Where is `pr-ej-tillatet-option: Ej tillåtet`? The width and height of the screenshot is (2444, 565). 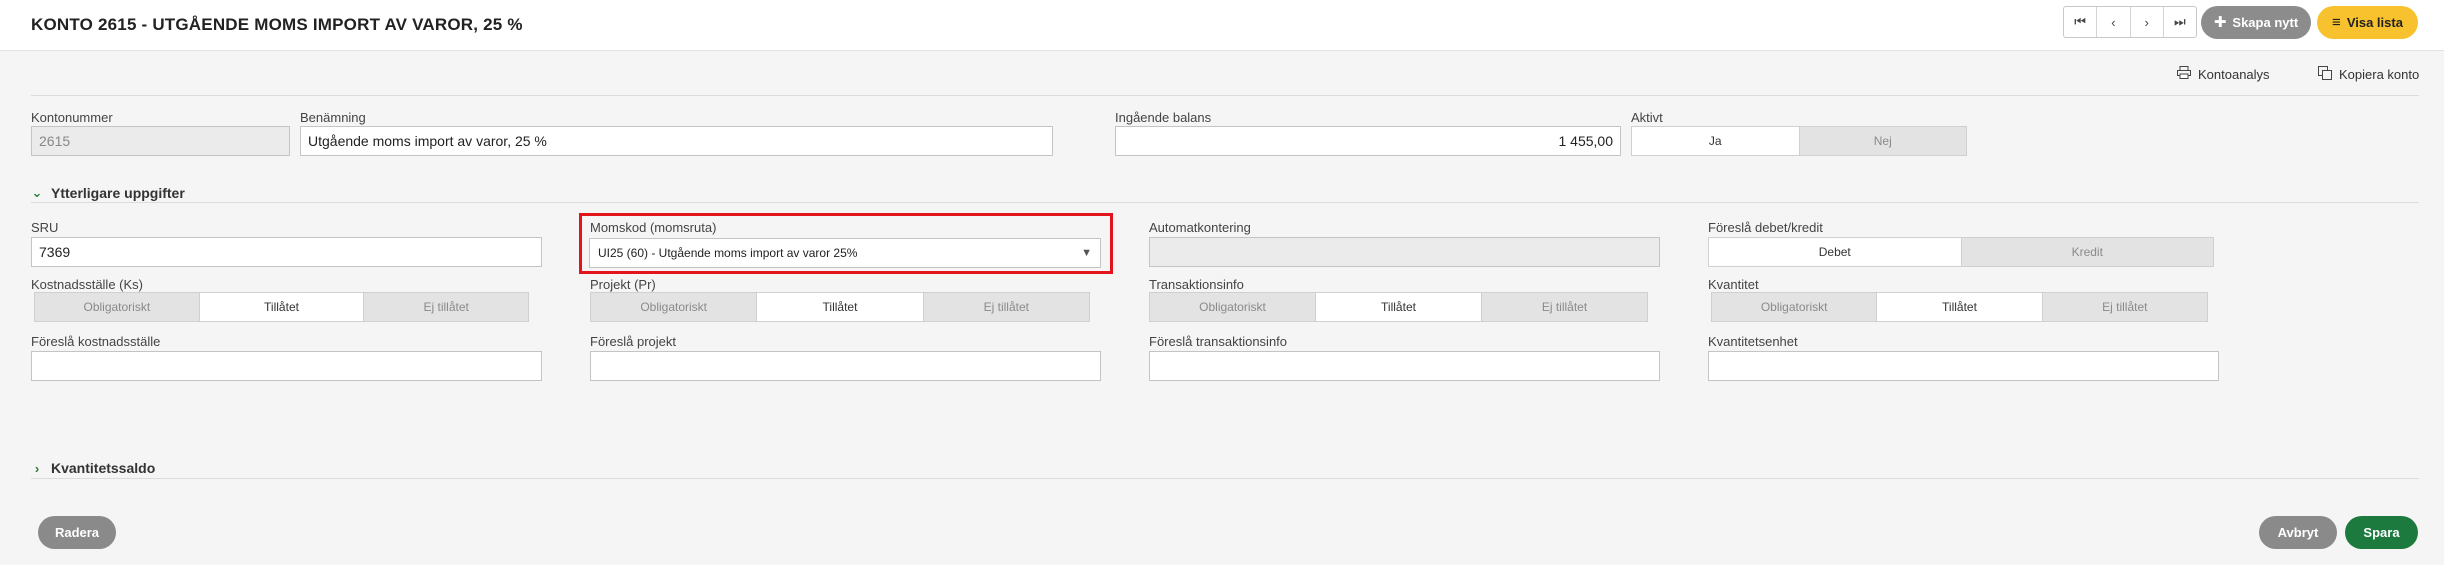 pr-ej-tillatet-option: Ej tillåtet is located at coordinates (1006, 307).